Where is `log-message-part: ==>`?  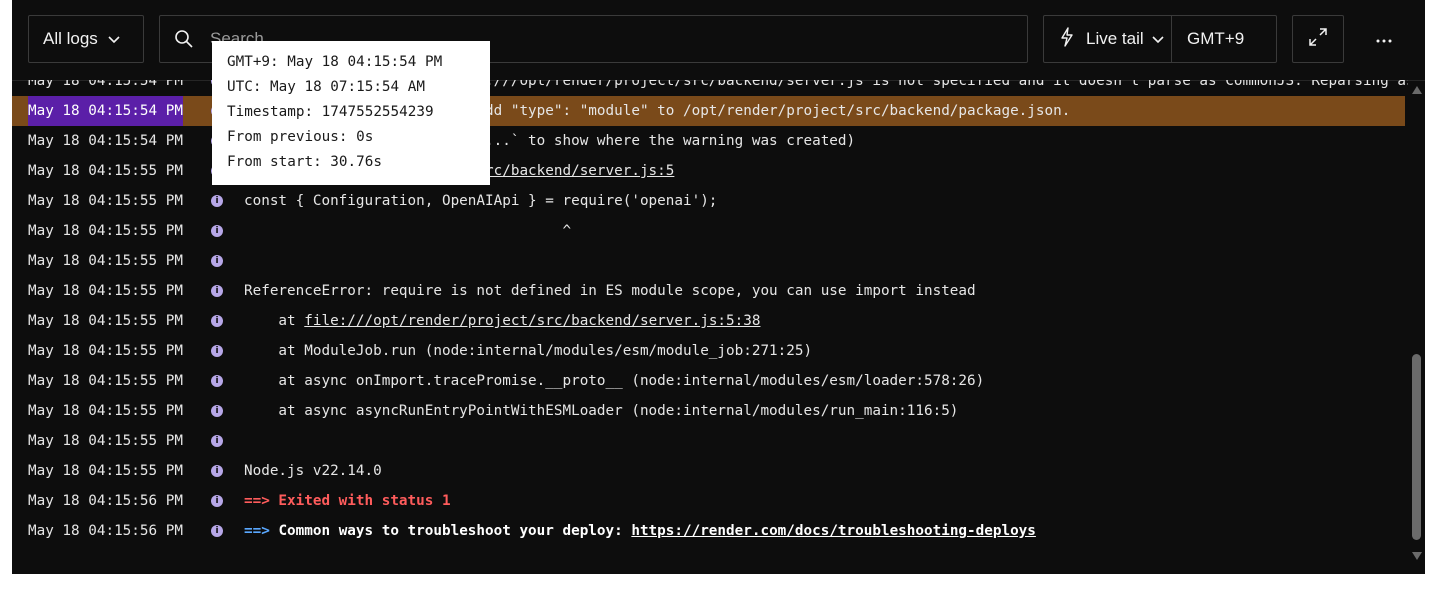 log-message-part: ==> is located at coordinates (261, 531).